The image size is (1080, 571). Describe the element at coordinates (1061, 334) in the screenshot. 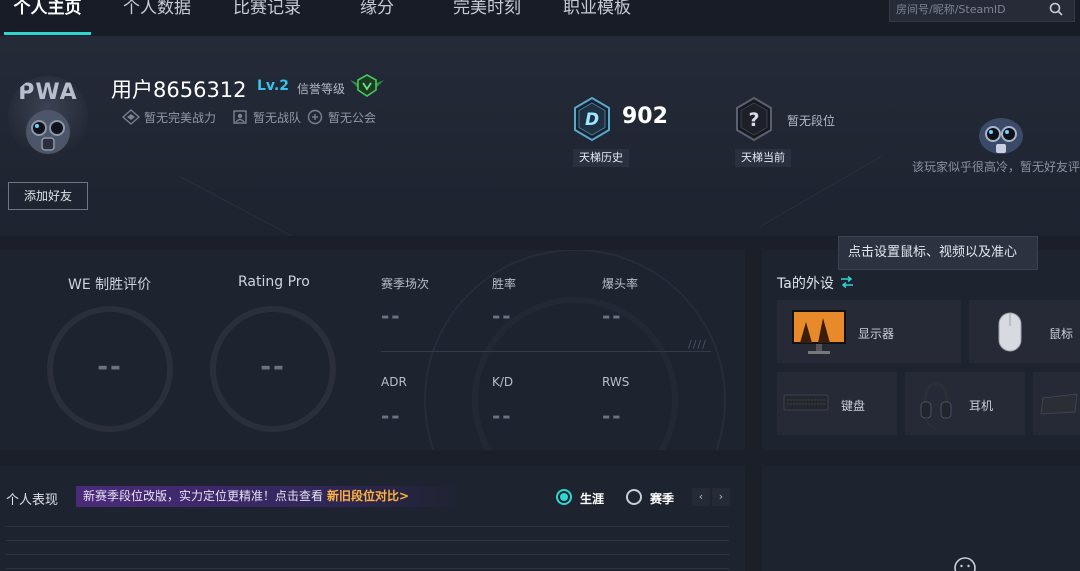

I see `gear-mouse-label: 鼠标` at that location.